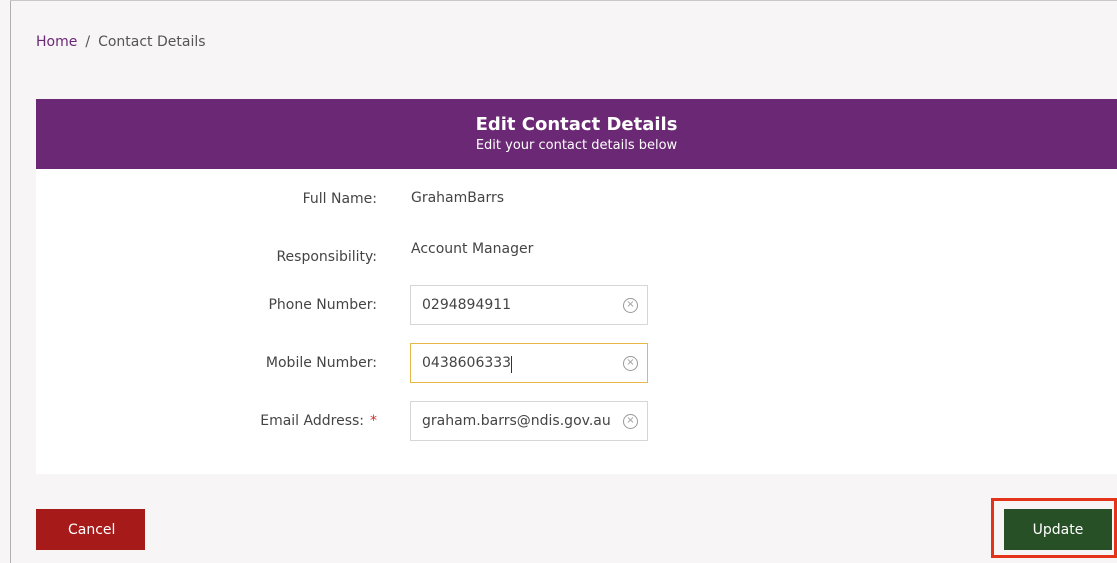  I want to click on phone-row: Phone Number: ×, so click(576, 305).